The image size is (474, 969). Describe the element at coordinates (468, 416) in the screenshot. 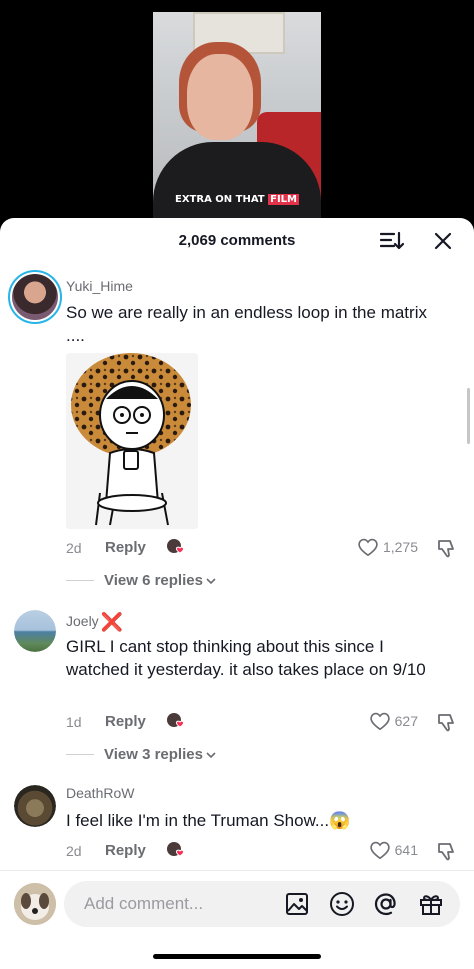

I see `scrollbar` at that location.